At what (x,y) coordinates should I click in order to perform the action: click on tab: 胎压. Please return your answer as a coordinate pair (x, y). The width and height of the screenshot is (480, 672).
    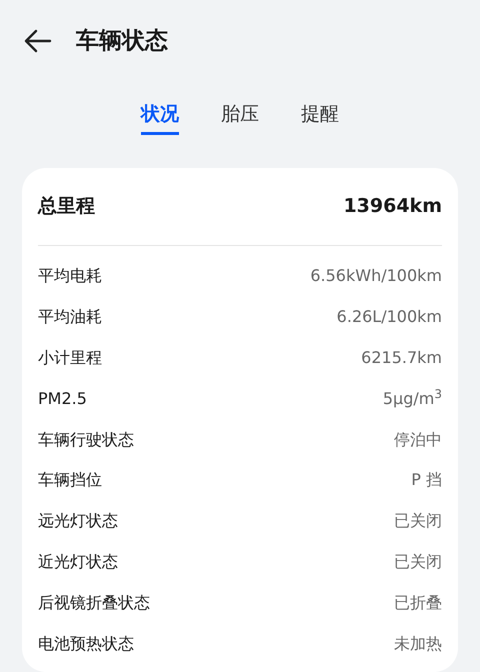
    Looking at the image, I should click on (240, 117).